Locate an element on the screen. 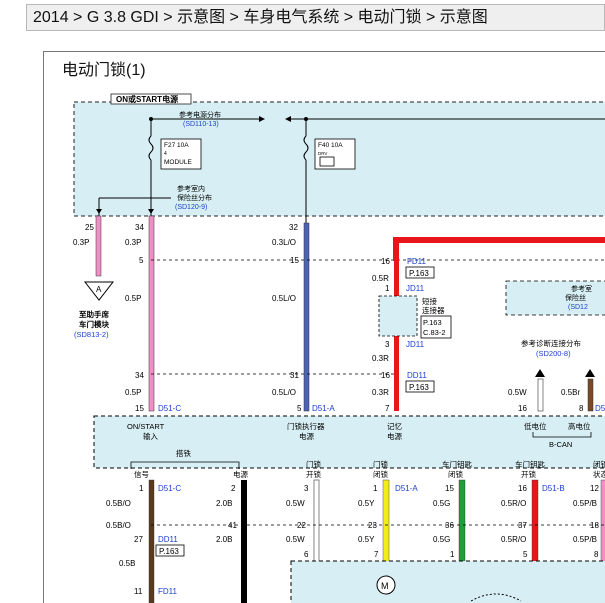 The image size is (605, 603). svg-text: 短接 is located at coordinates (429, 301).